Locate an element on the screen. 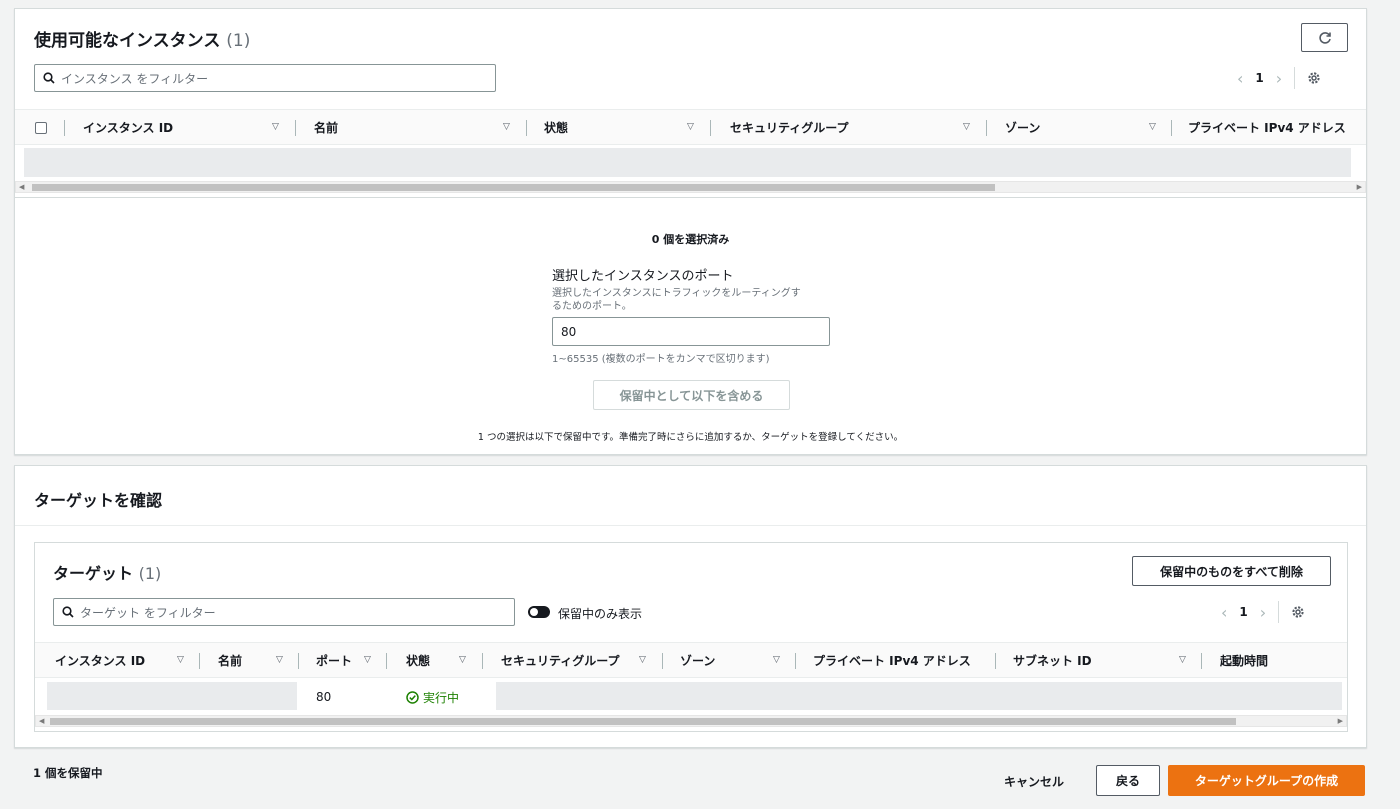  port-label: 選択したインスタンスのポート is located at coordinates (643, 276).